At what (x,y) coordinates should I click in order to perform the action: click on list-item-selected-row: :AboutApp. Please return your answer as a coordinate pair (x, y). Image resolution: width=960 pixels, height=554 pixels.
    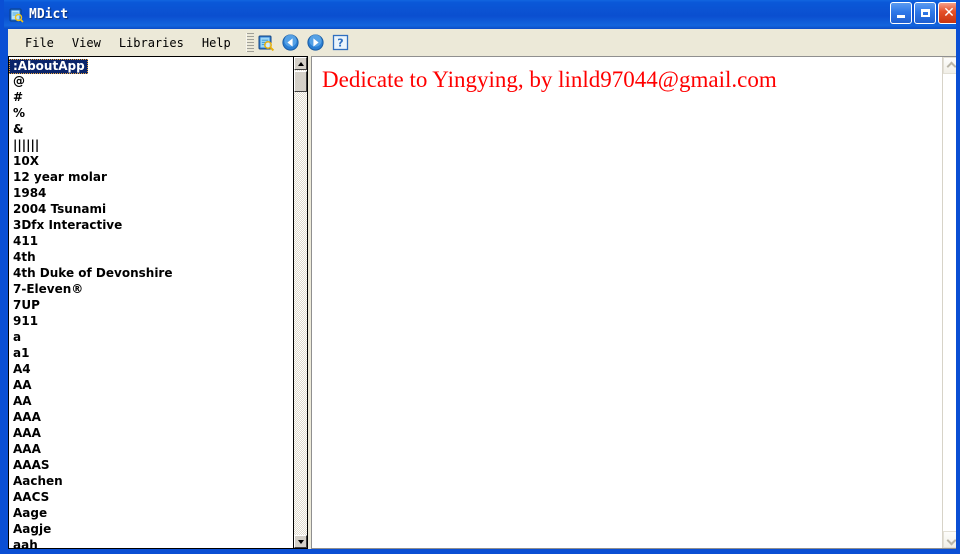
    Looking at the image, I should click on (151, 65).